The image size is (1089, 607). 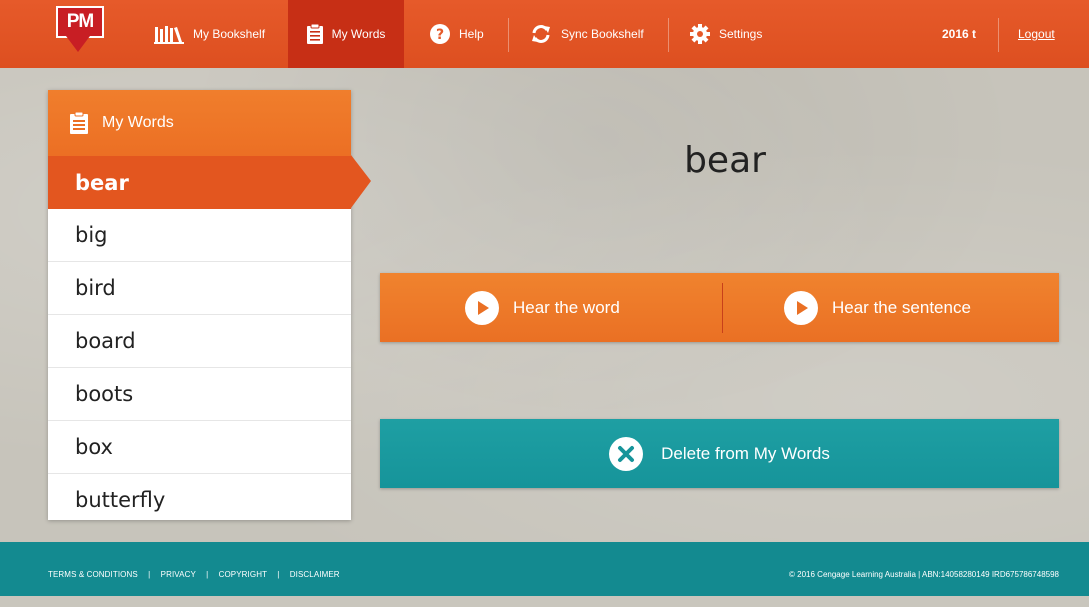 I want to click on question-circle-icon: ?, so click(x=440, y=34).